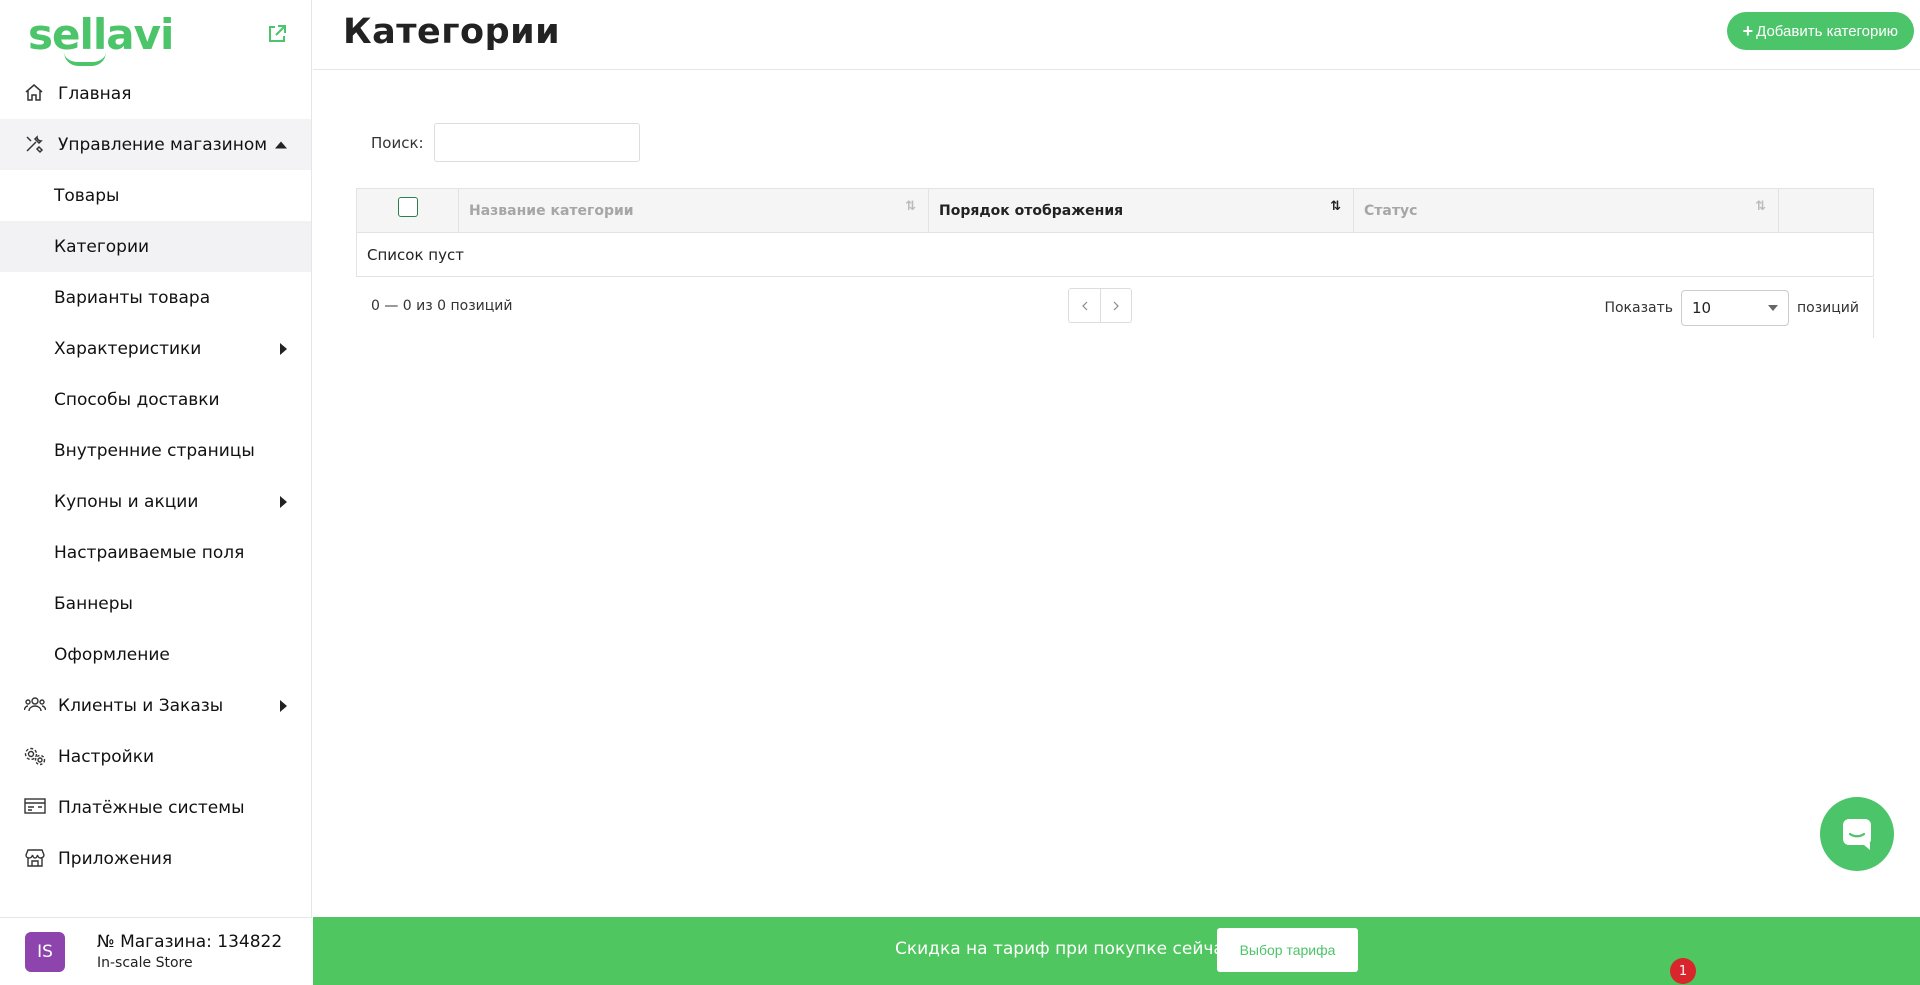  I want to click on table-footer: 0 — 0 из 0 позиций Показать 10 позиций, so click(1115, 308).